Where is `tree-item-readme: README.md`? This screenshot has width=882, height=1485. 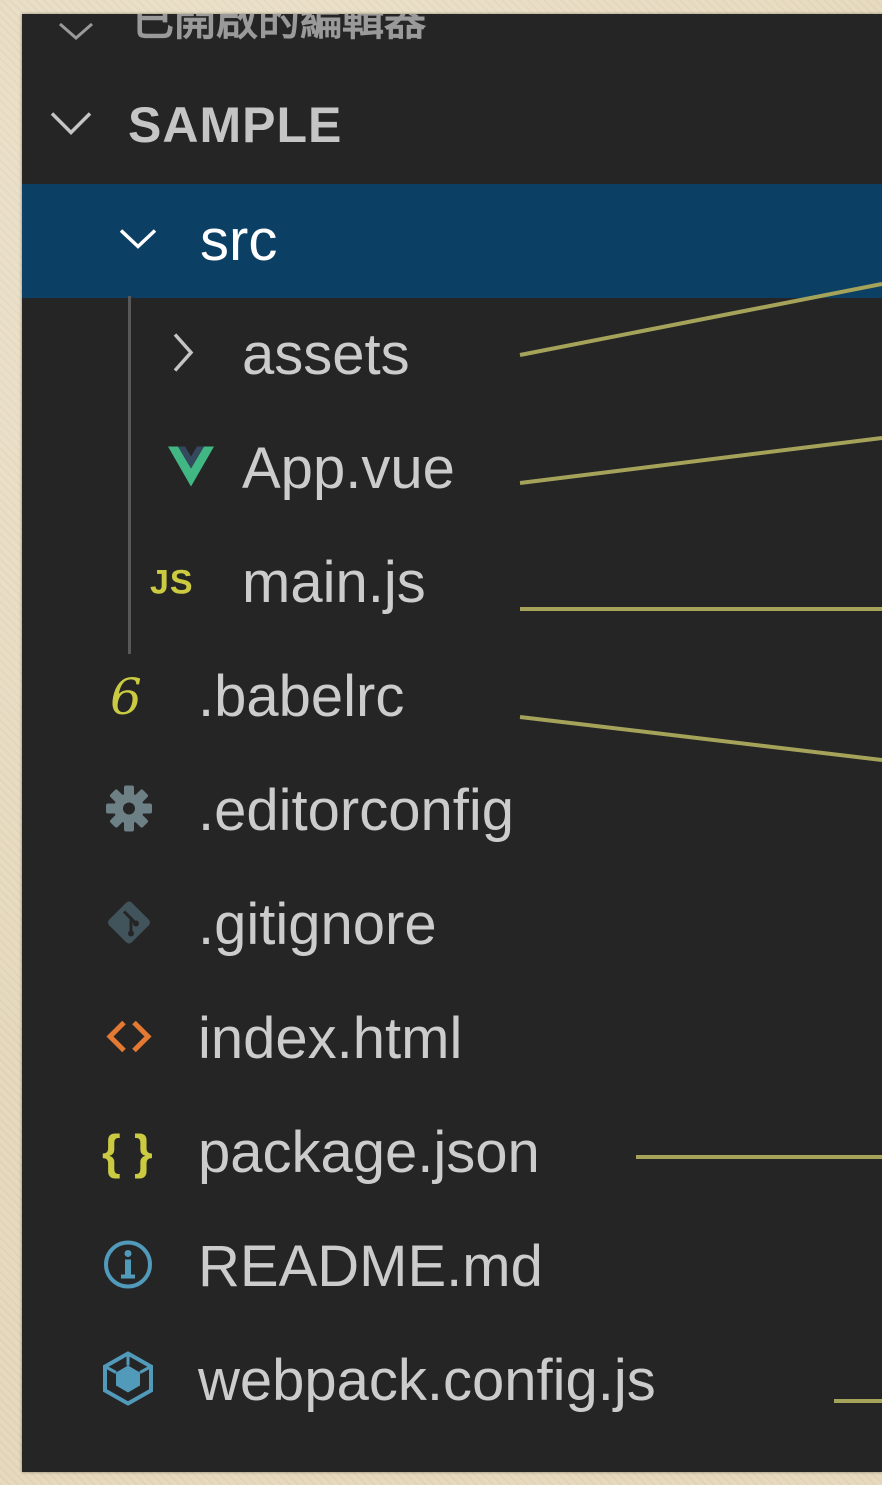 tree-item-readme: README.md is located at coordinates (452, 1267).